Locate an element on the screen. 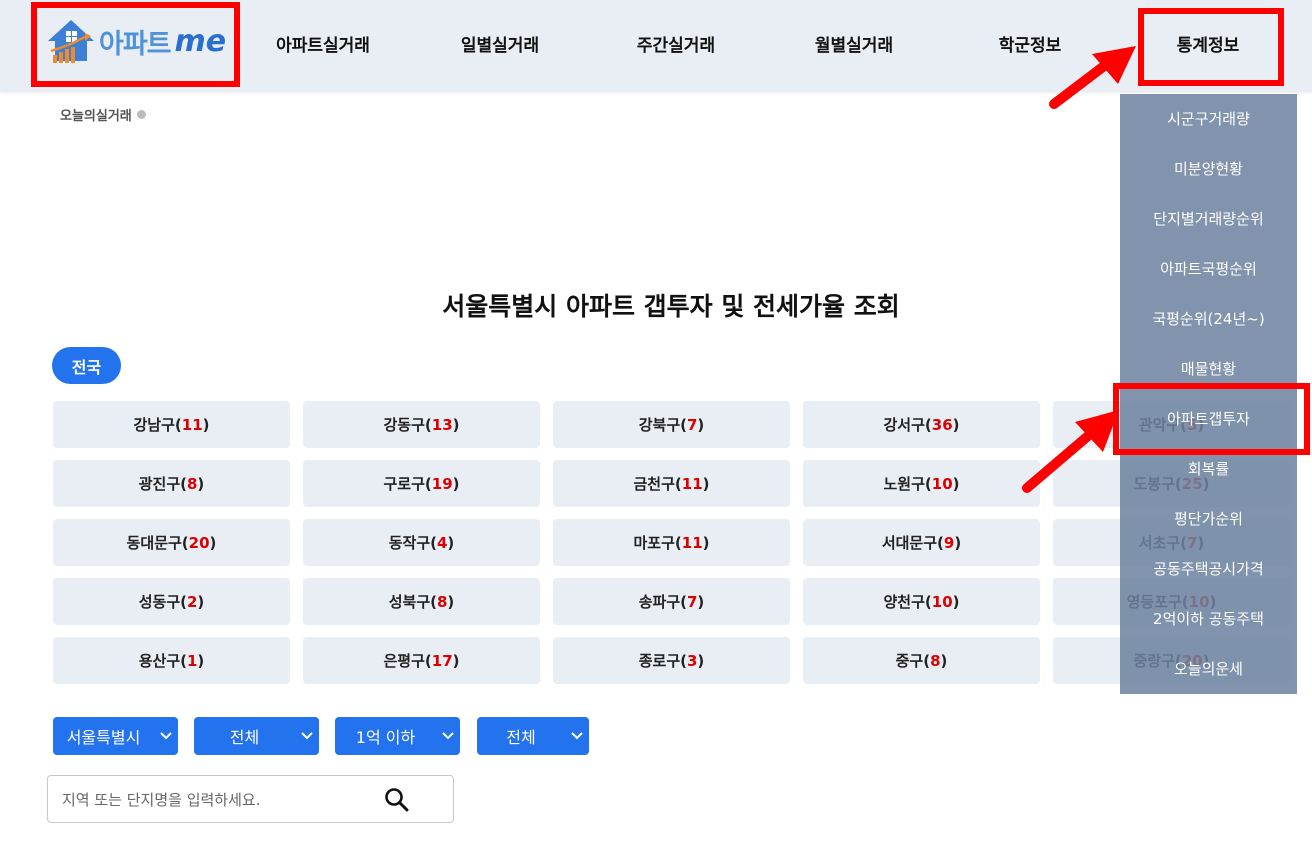 The height and width of the screenshot is (842, 1312). district-button: 용산구(1) is located at coordinates (171, 660).